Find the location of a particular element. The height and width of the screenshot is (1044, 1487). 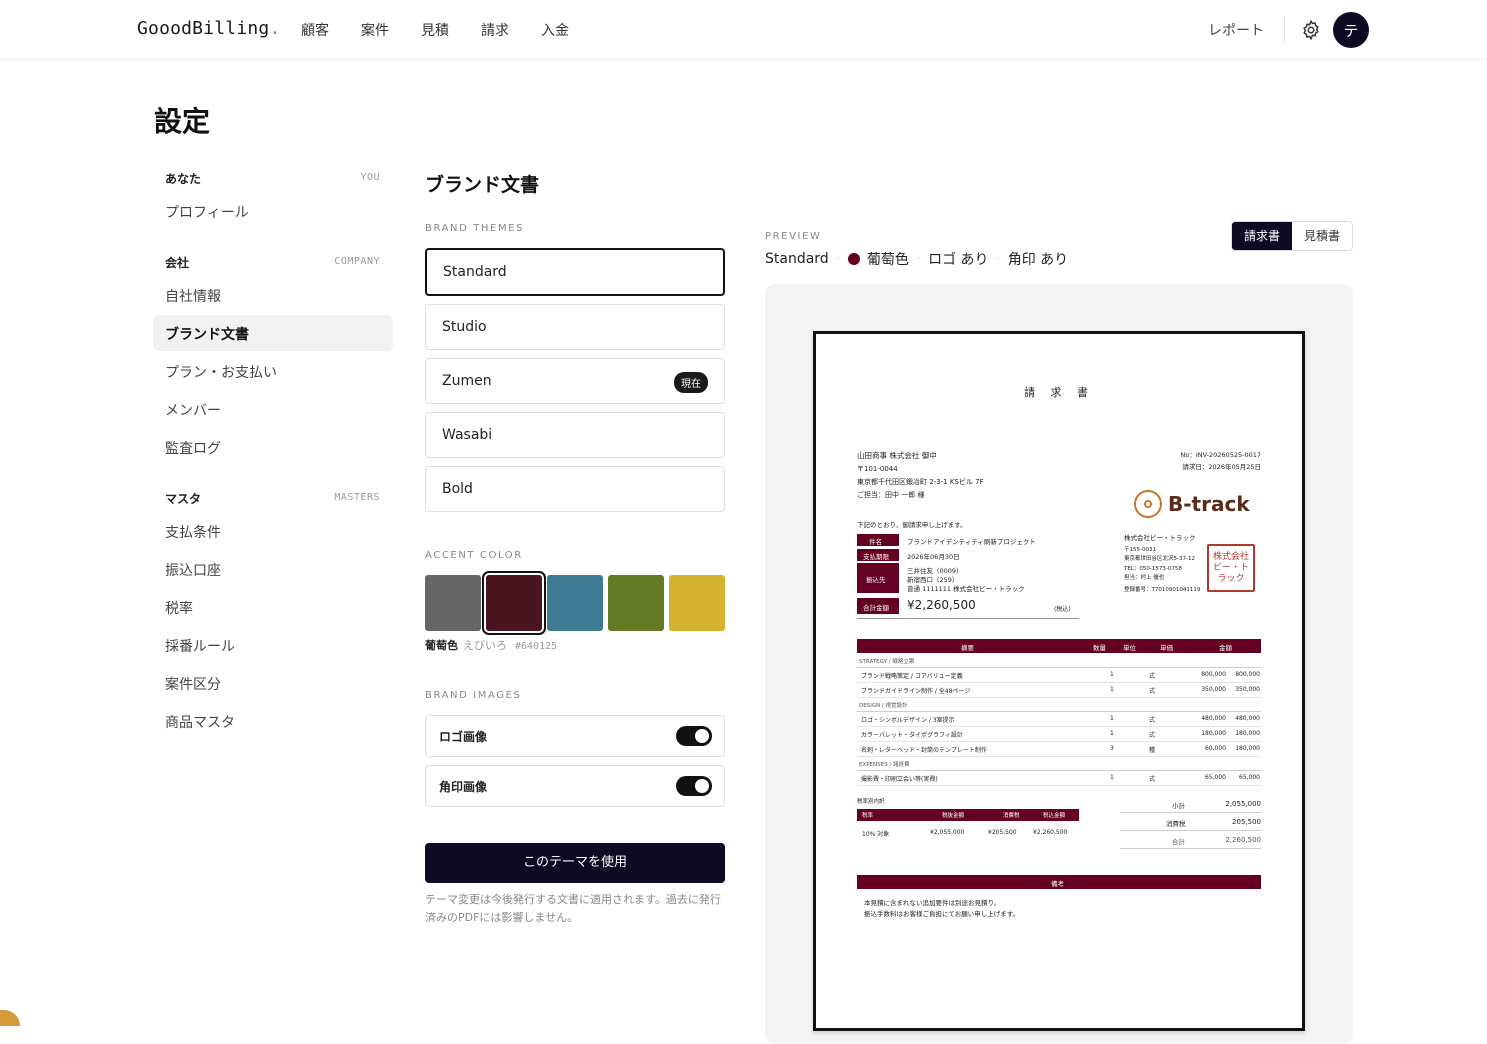

sidebar-item-bank-accounts: 振込口座 is located at coordinates (193, 570).